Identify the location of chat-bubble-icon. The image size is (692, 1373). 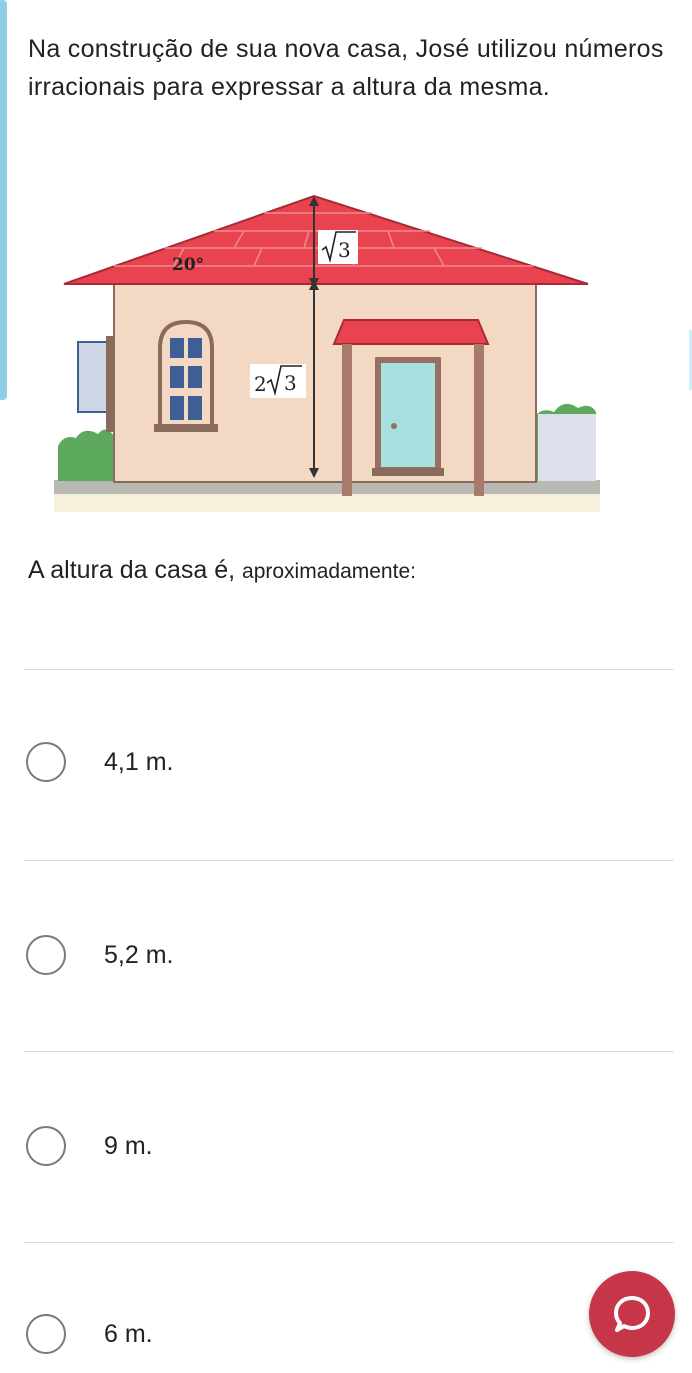
(632, 1314).